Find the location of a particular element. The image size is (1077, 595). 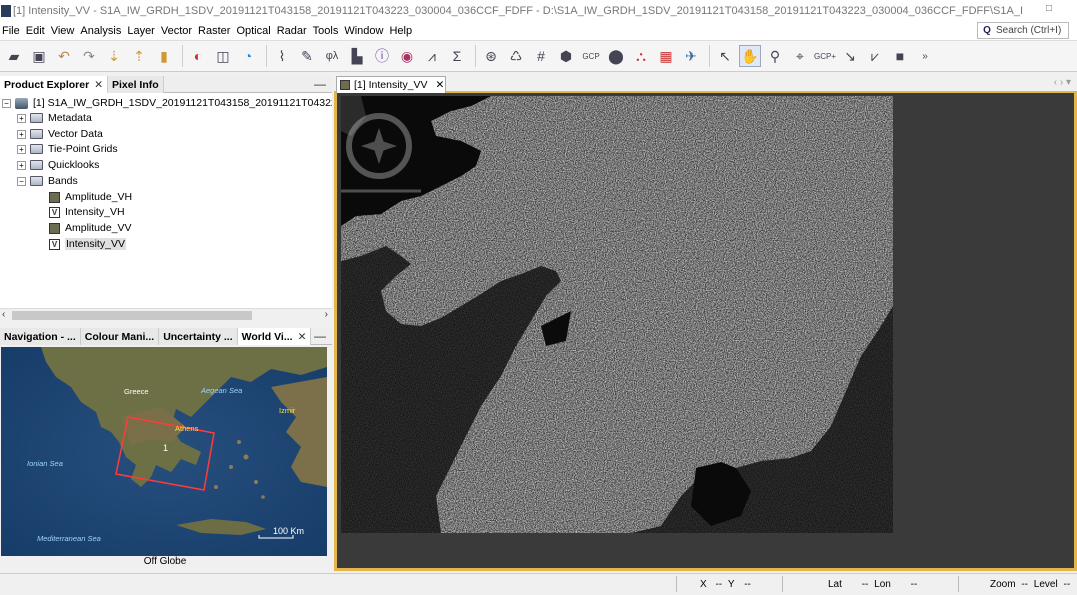

gcp-placing-icon: GCP+ is located at coordinates (825, 56).